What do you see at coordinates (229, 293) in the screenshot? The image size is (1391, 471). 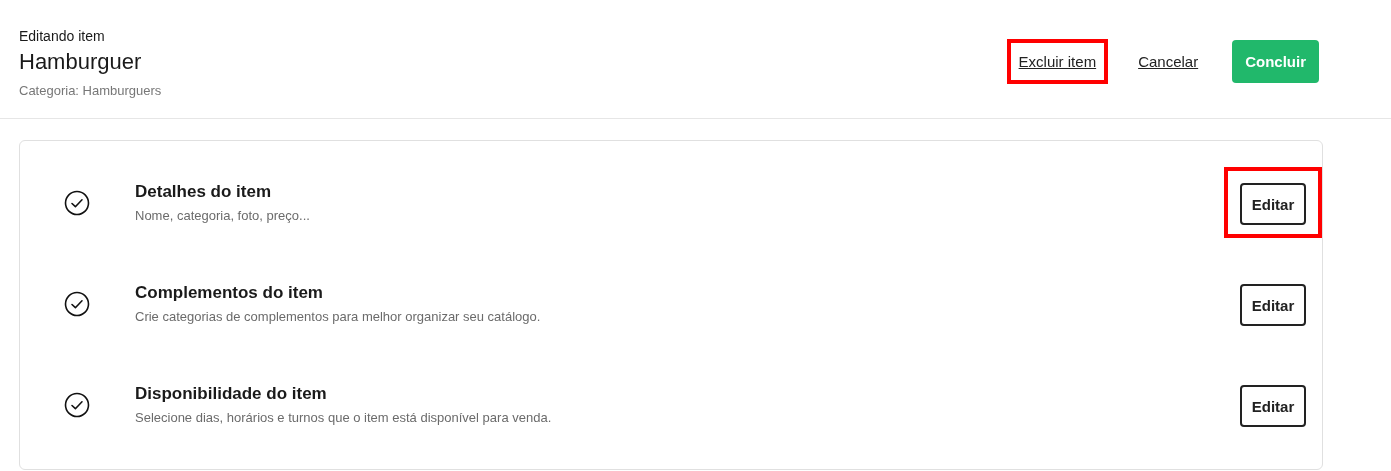 I see `section-title: Complementos do item` at bounding box center [229, 293].